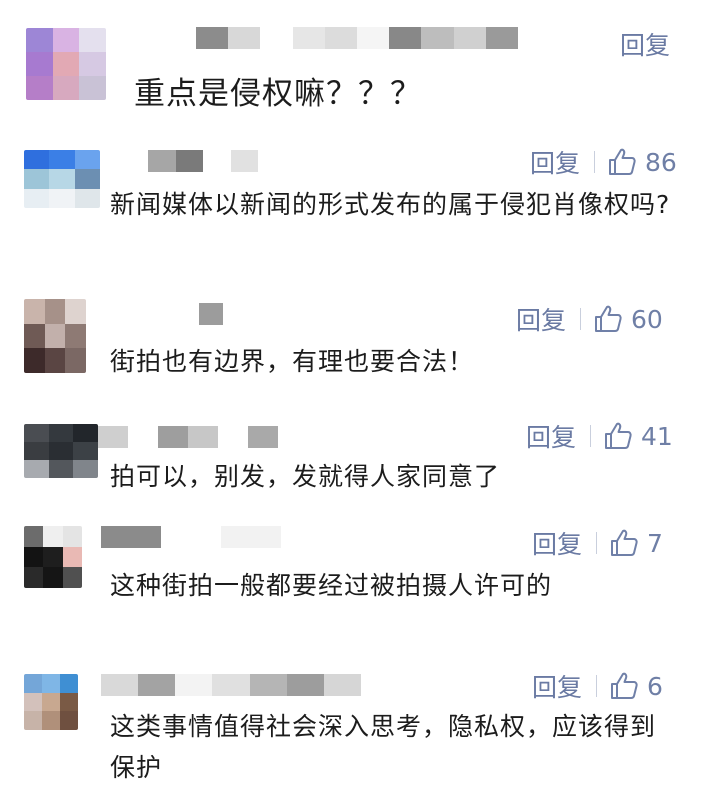 This screenshot has height=799, width=706. I want to click on comment-text: 这类事情值得社会深入思考，隐私权，应该得到保护, so click(383, 747).